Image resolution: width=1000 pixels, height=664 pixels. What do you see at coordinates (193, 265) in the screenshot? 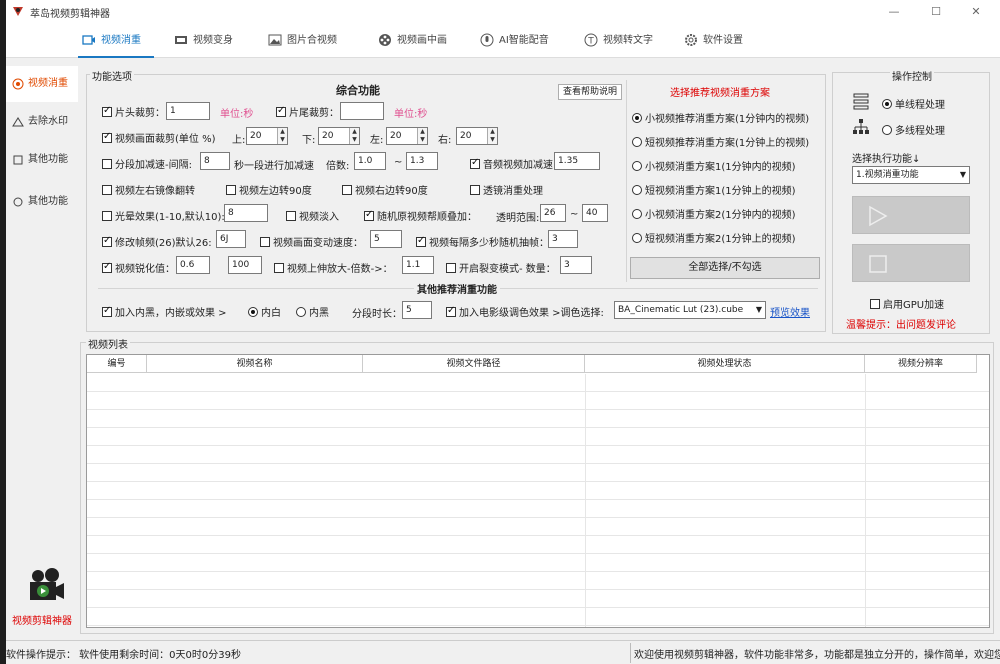
I see `sharpen-input-1: 0.6` at bounding box center [193, 265].